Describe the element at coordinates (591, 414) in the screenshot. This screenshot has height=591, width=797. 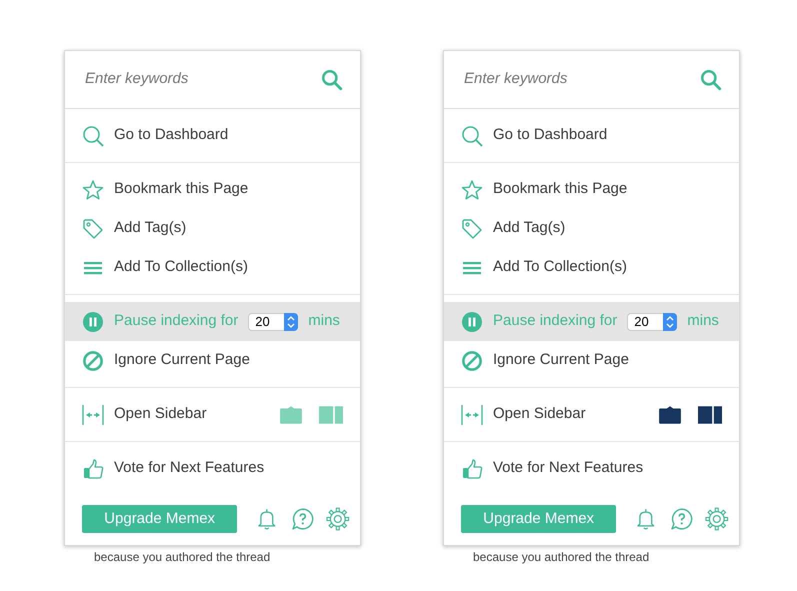
I see `menu-item: Open Sidebar` at that location.